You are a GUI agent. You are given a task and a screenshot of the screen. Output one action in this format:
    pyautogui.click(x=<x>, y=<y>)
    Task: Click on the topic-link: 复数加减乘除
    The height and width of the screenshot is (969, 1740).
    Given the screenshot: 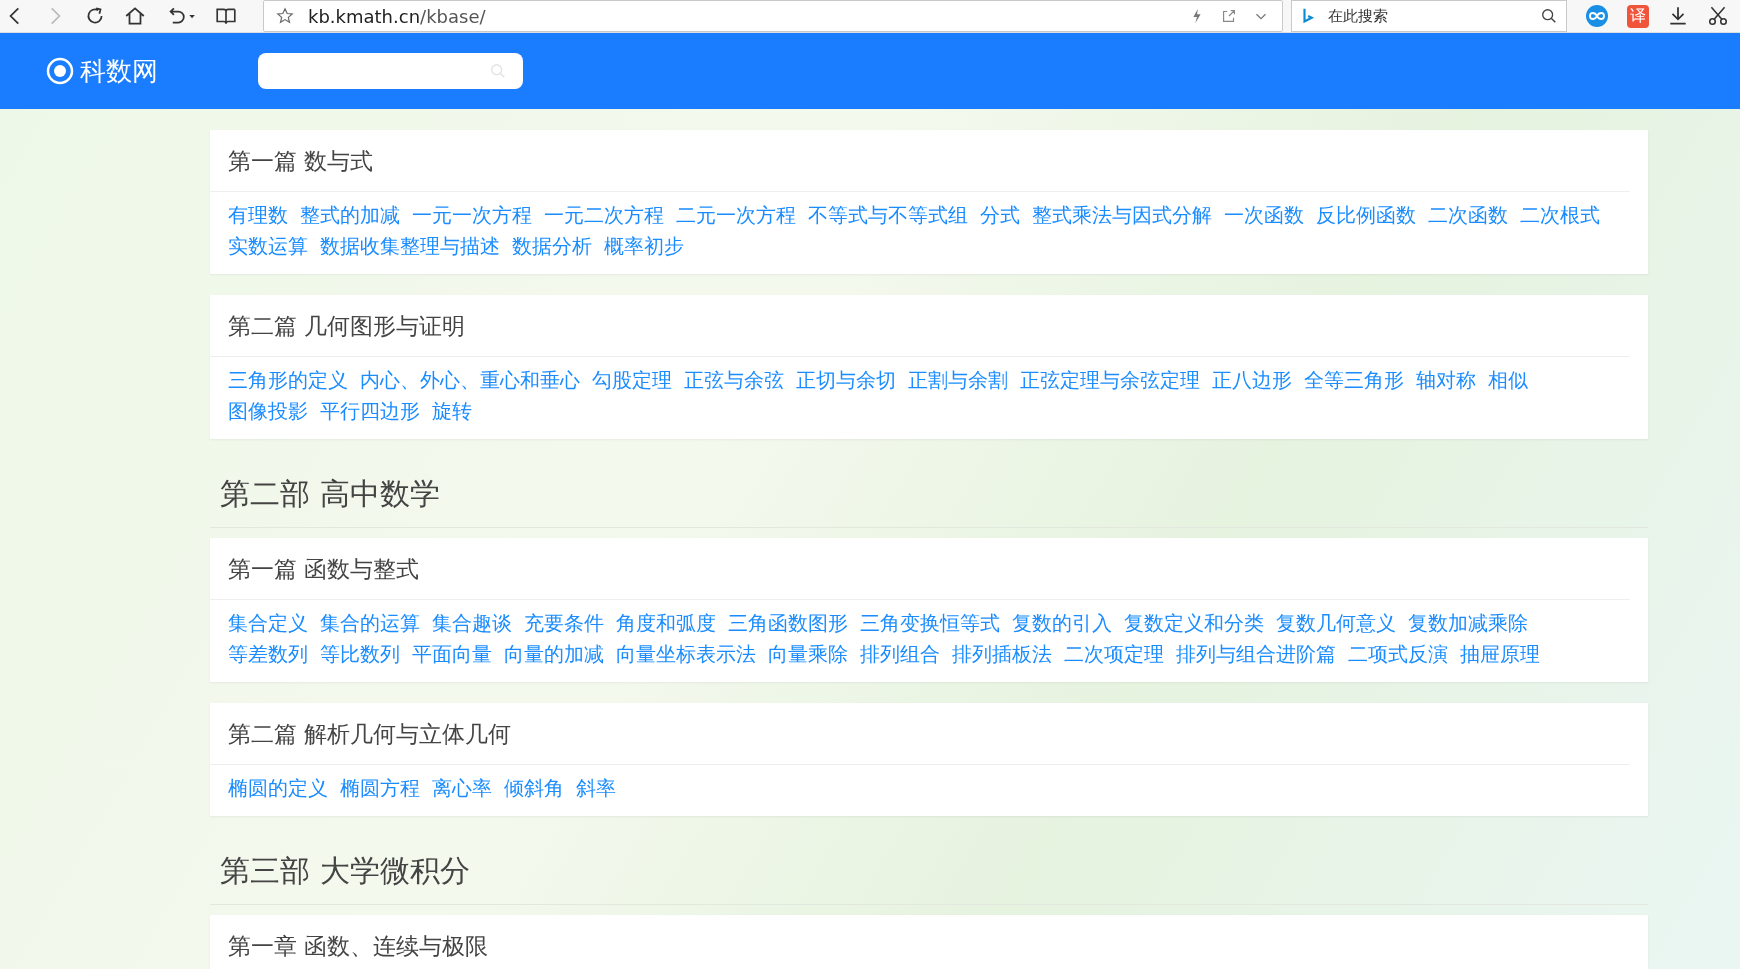 What is the action you would take?
    pyautogui.click(x=1468, y=623)
    